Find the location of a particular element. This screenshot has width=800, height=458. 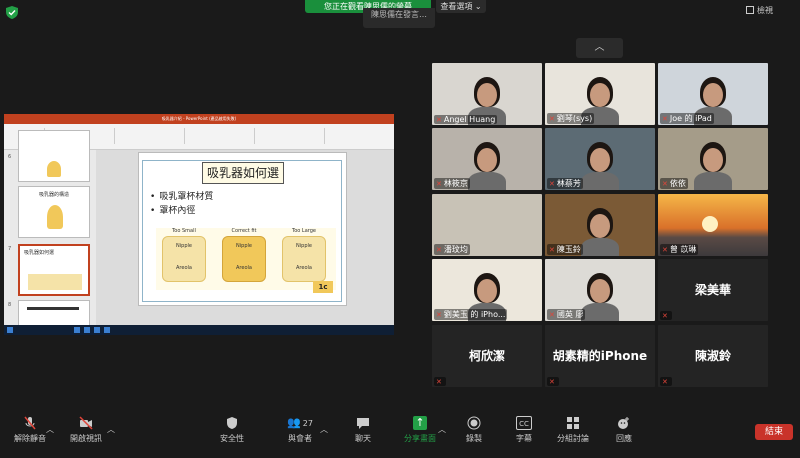

participant-tile: 陳淑鈴 ✕ is located at coordinates (713, 356).